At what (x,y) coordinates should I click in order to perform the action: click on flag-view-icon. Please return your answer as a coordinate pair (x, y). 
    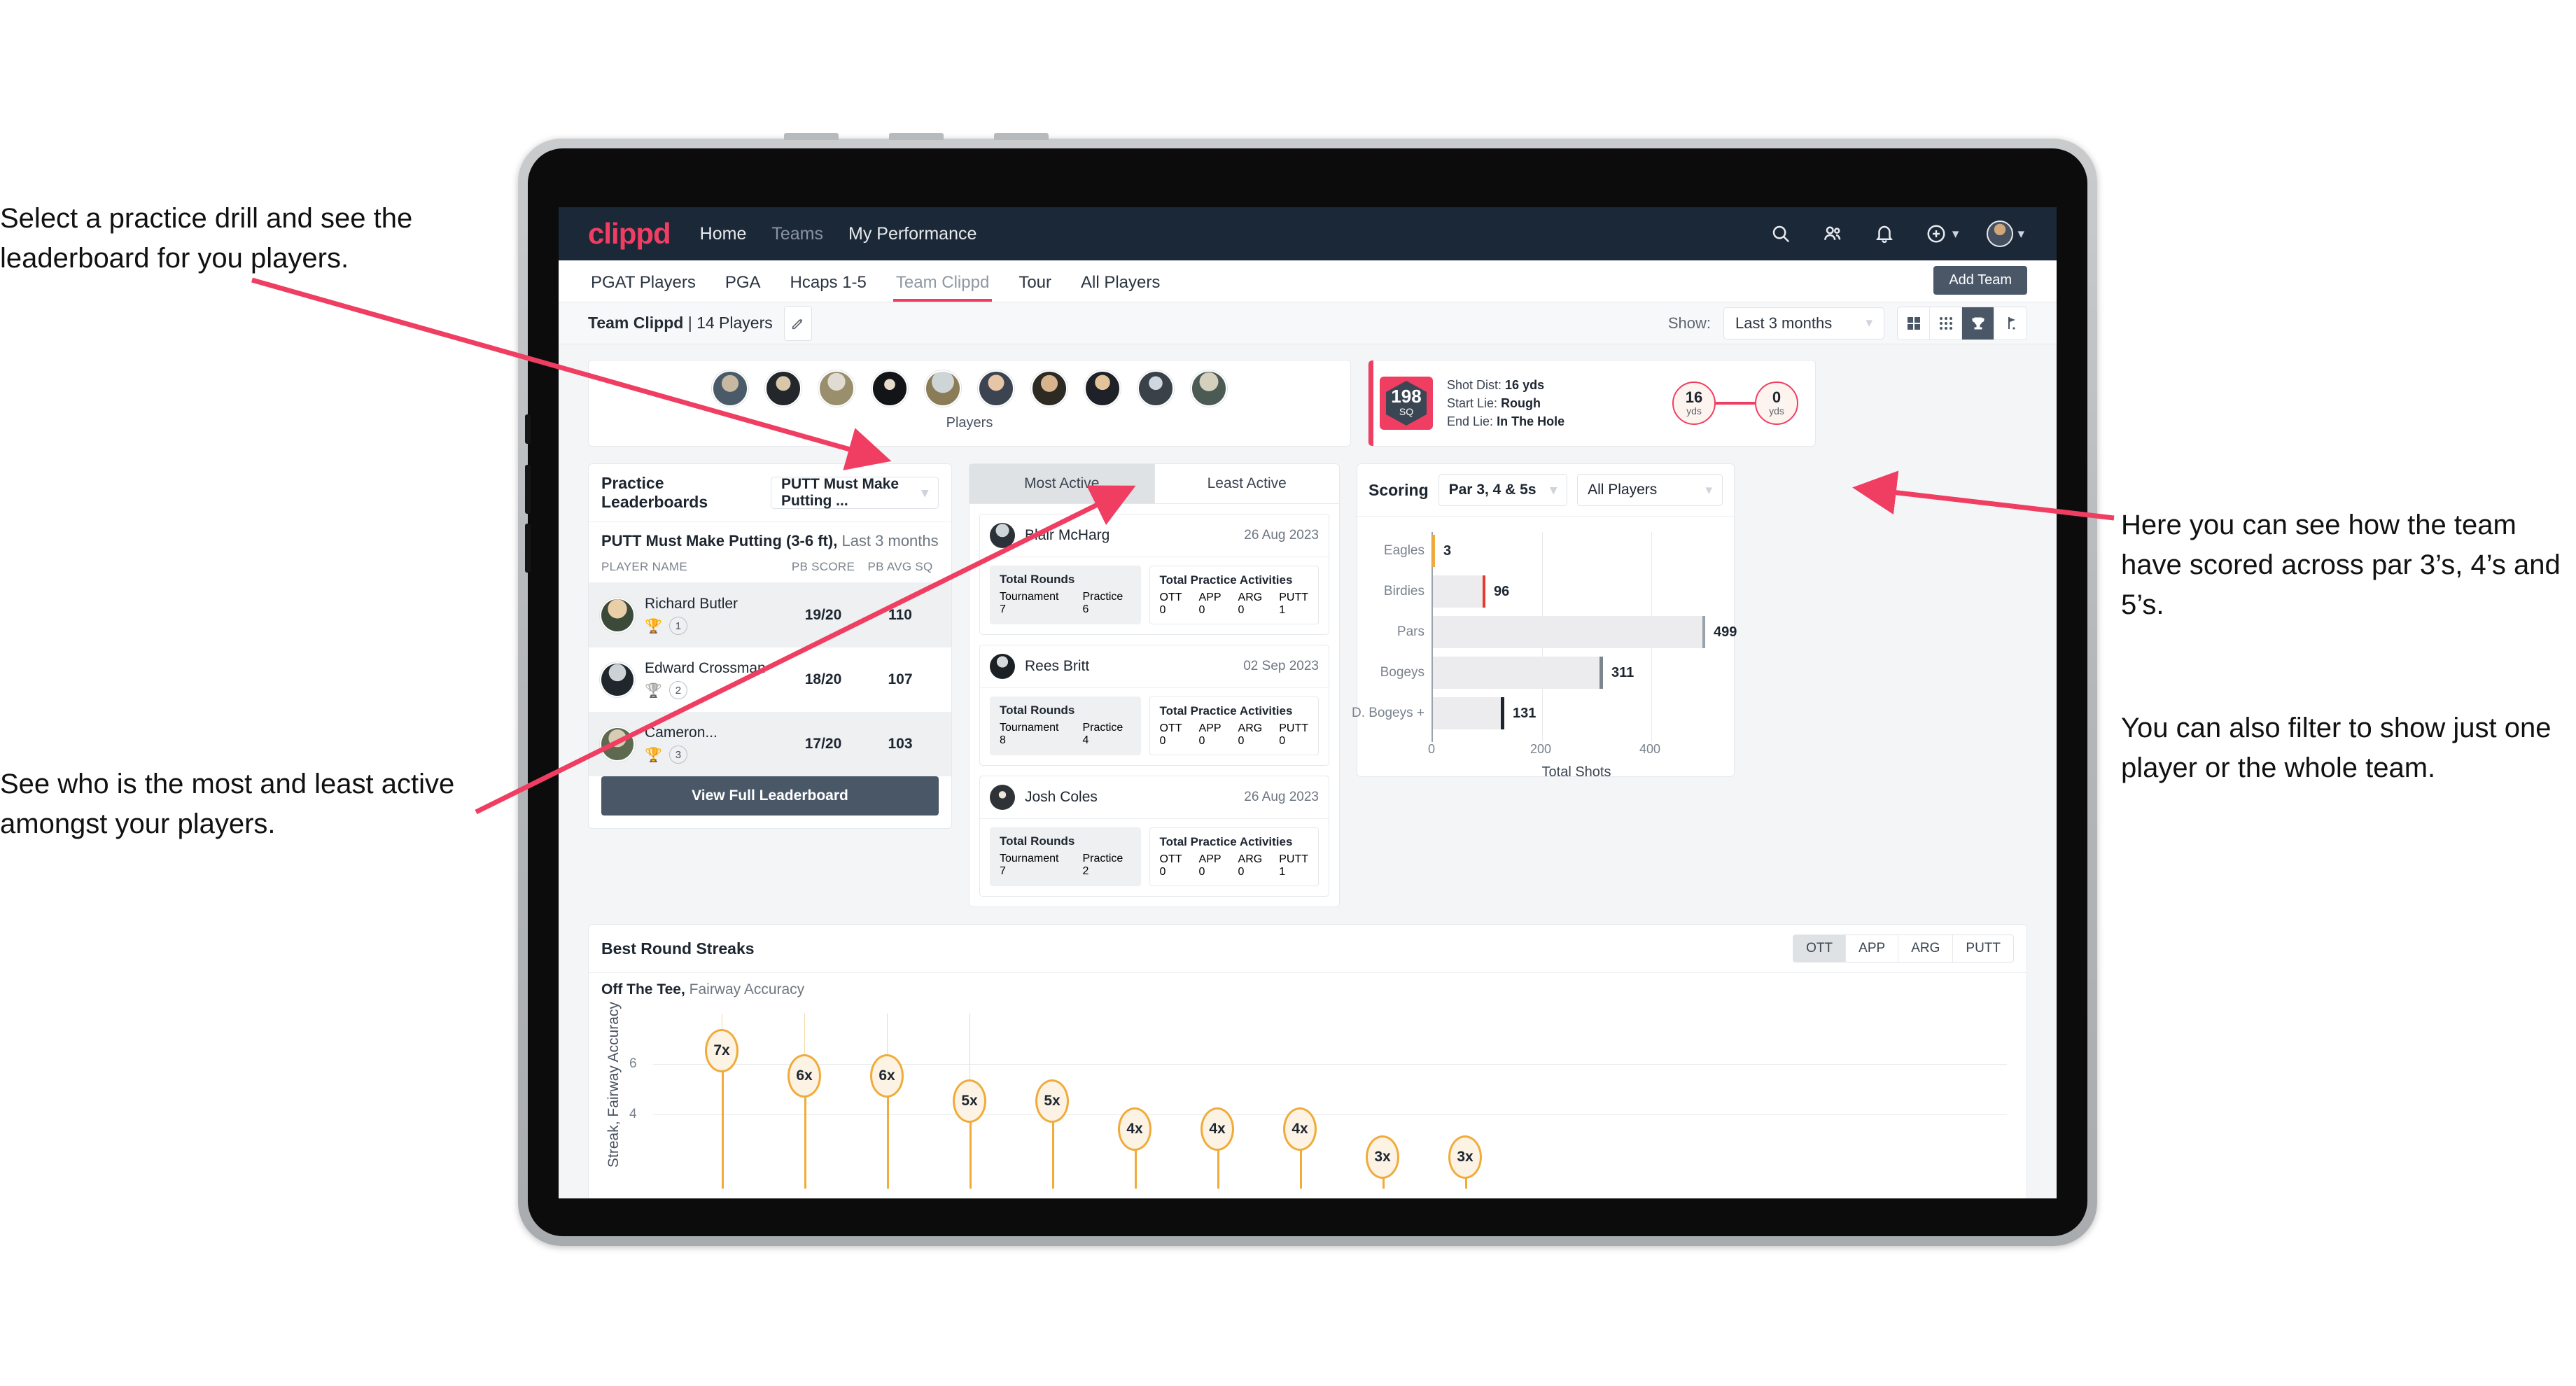
    Looking at the image, I should click on (2010, 323).